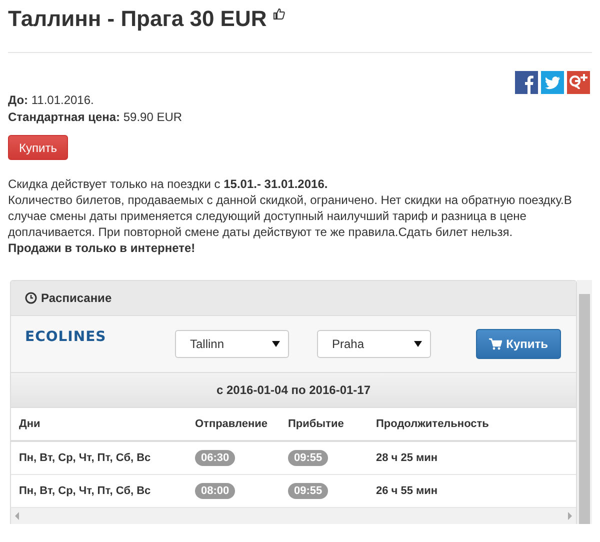 The width and height of the screenshot is (600, 542). Describe the element at coordinates (152, 117) in the screenshot. I see `field-value: 59.90 EUR` at that location.